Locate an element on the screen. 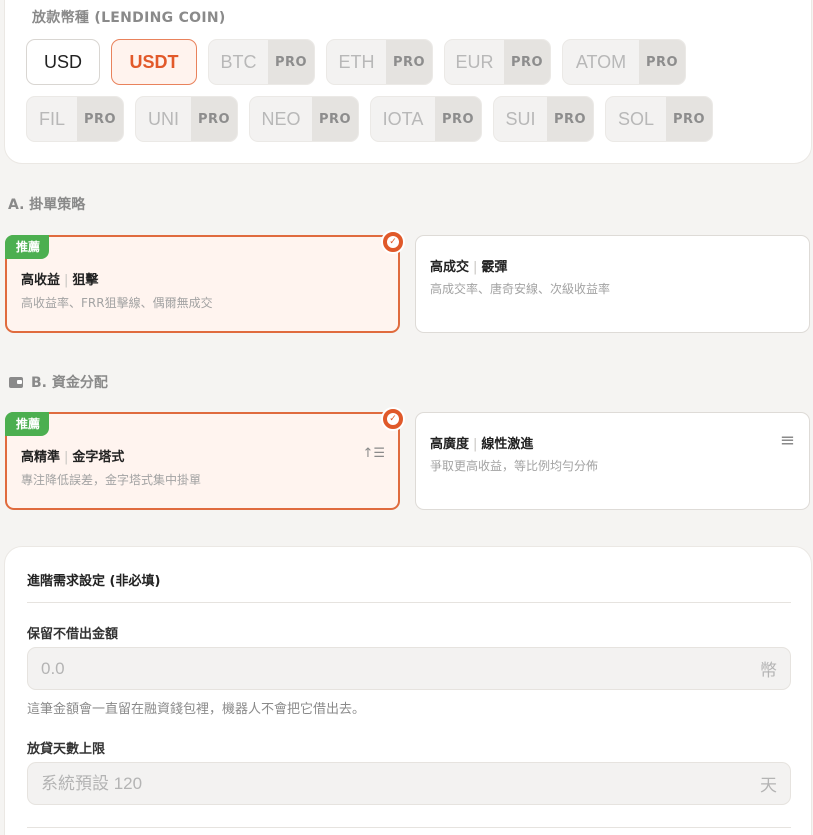 This screenshot has height=835, width=813. coin-name: ATOM is located at coordinates (601, 61).